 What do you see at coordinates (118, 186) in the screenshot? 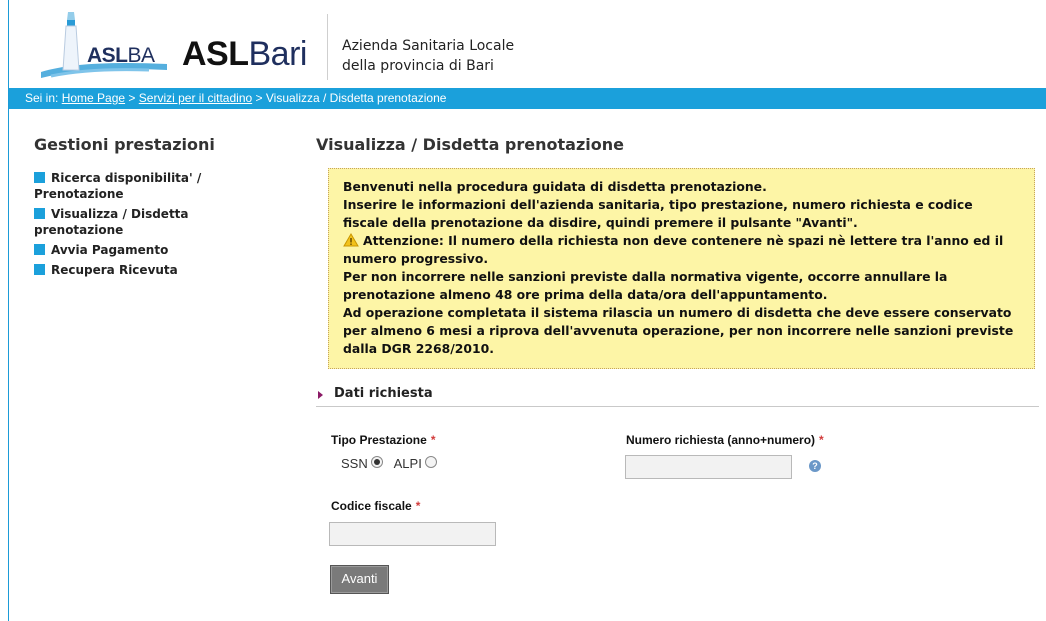
I see `sidebar-item-label: Ricerca disponibilita' / Prenotazione` at bounding box center [118, 186].